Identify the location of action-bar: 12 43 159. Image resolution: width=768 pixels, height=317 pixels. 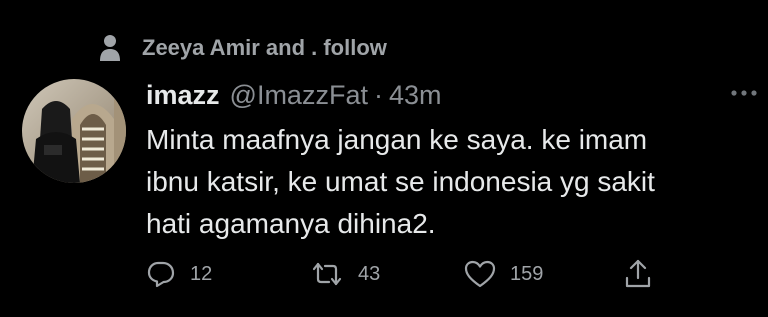
(406, 274).